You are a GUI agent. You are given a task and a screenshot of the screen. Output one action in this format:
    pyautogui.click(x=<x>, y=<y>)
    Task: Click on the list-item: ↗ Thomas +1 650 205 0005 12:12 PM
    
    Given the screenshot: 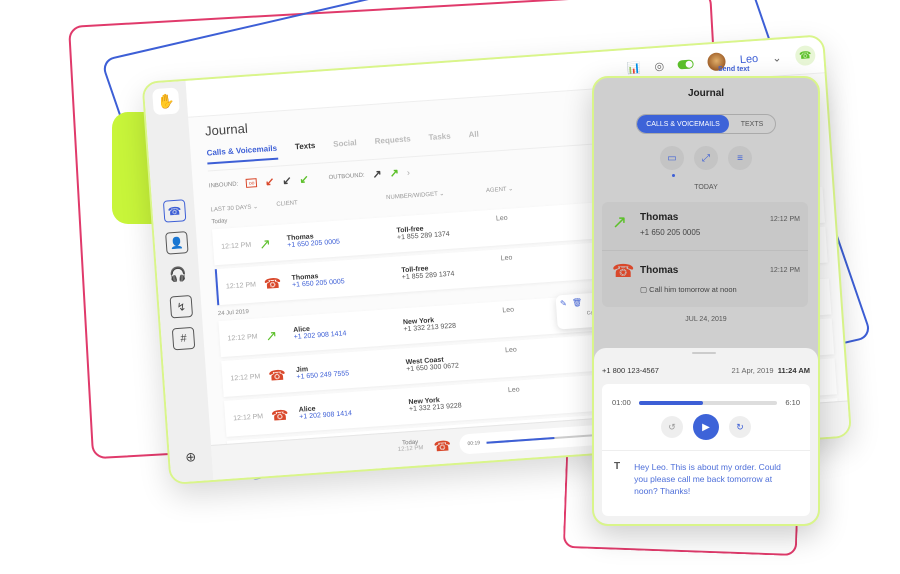 What is the action you would take?
    pyautogui.click(x=705, y=226)
    